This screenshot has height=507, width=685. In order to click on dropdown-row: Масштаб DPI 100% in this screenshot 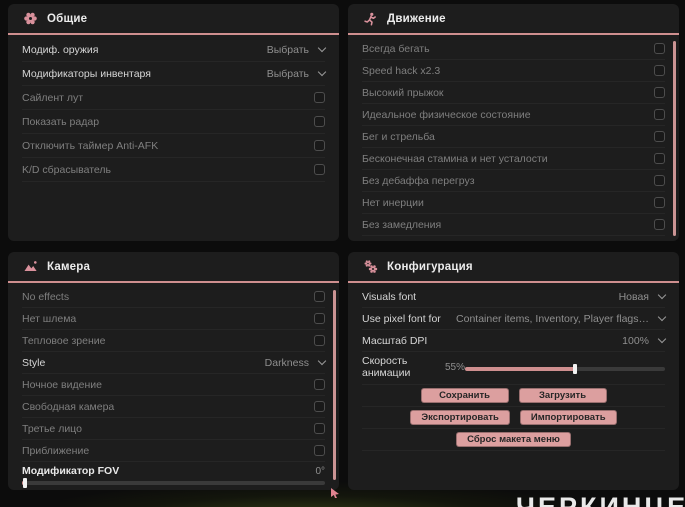, I will do `click(514, 341)`.